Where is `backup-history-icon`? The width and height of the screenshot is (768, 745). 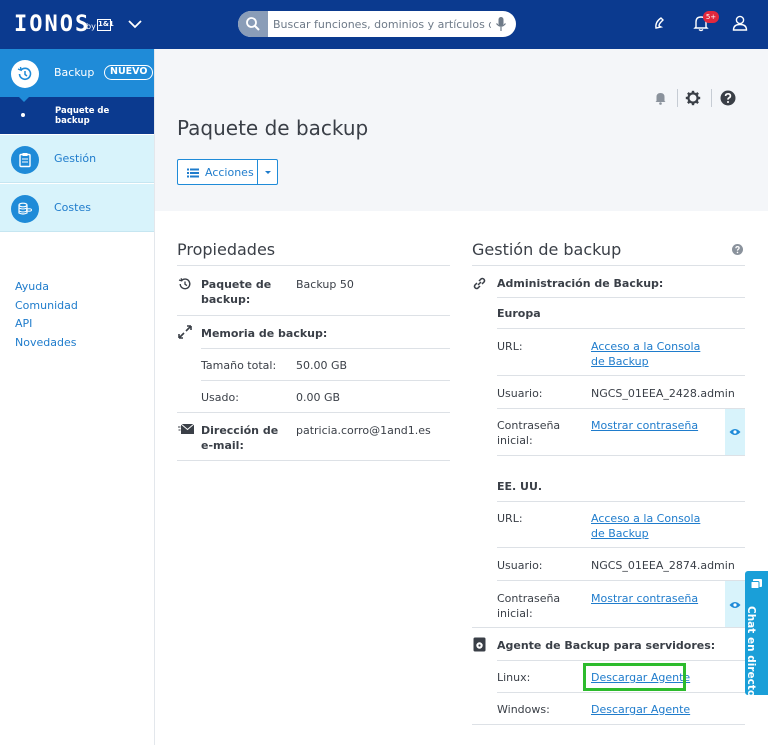
backup-history-icon is located at coordinates (25, 74).